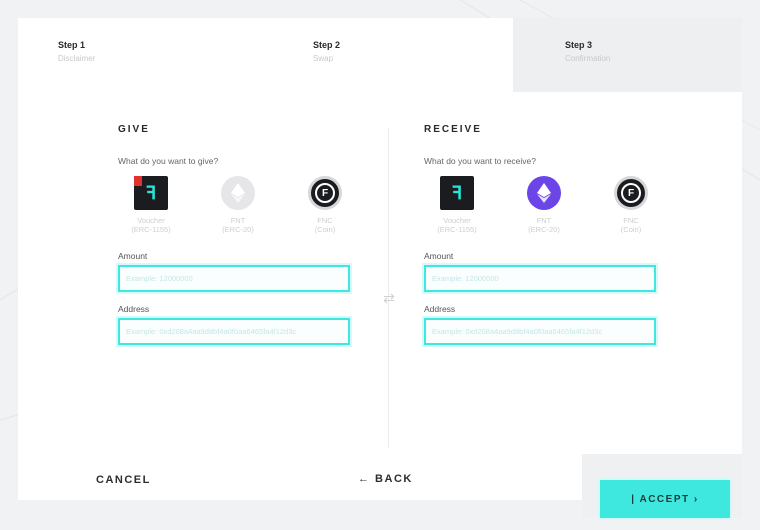 The width and height of the screenshot is (760, 530). Describe the element at coordinates (540, 331) in the screenshot. I see `receive-address-input` at that location.